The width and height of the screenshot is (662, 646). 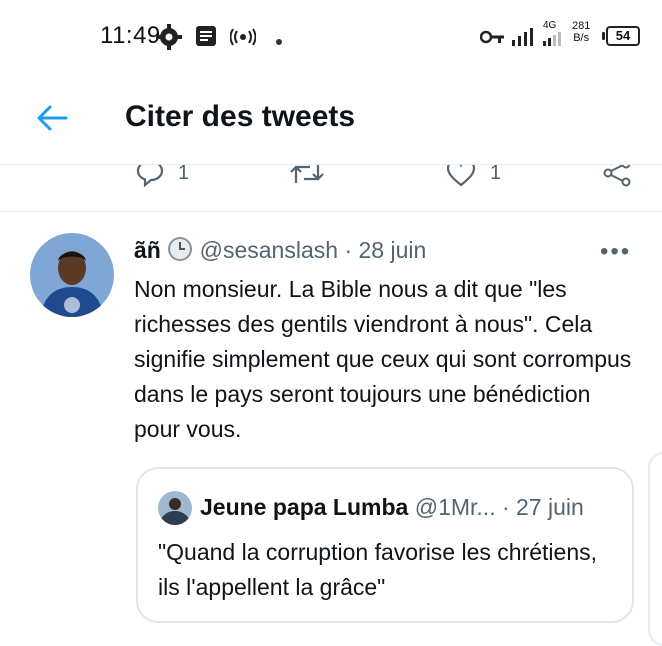 I want to click on net-speed-value: 281, so click(x=581, y=26).